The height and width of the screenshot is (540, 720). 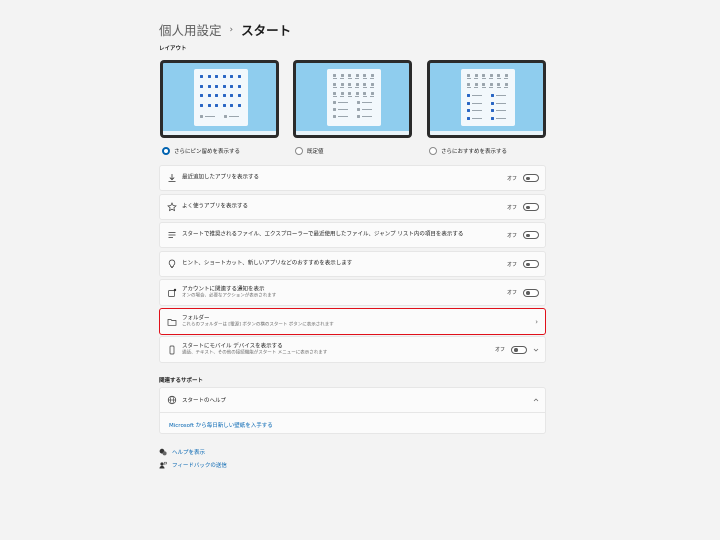 I want to click on chevron-up-icon, so click(x=536, y=400).